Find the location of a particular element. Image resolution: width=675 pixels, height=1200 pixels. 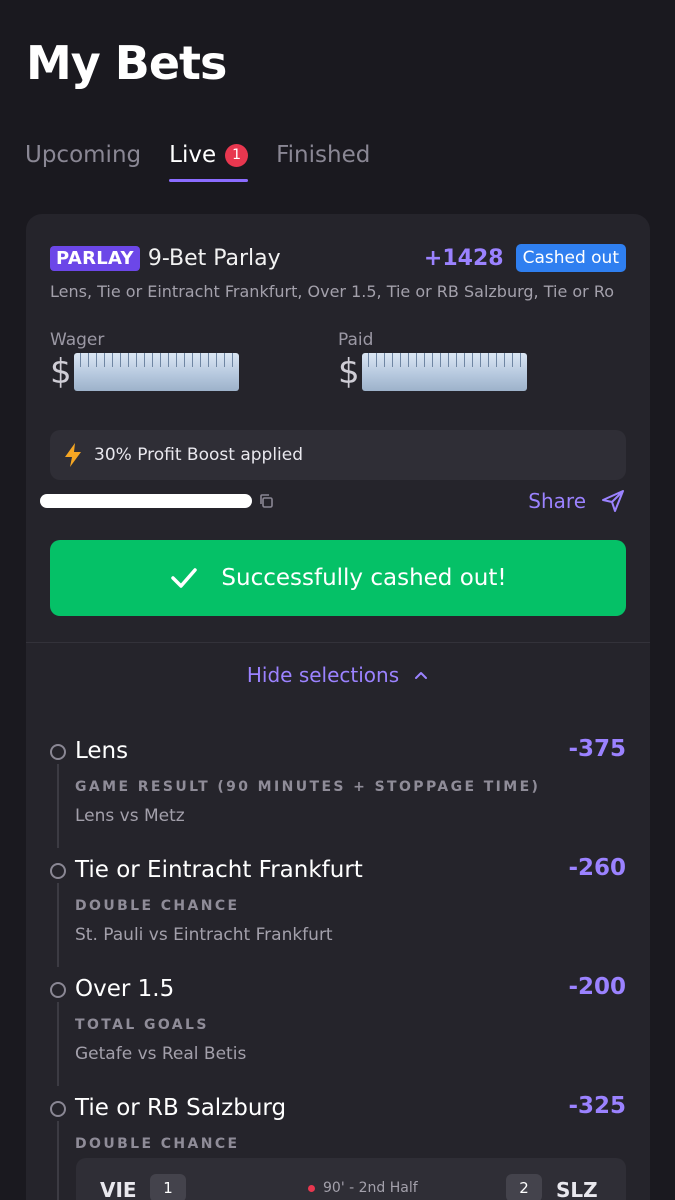

leg-name: Tie or RB Salzburg is located at coordinates (181, 1108).